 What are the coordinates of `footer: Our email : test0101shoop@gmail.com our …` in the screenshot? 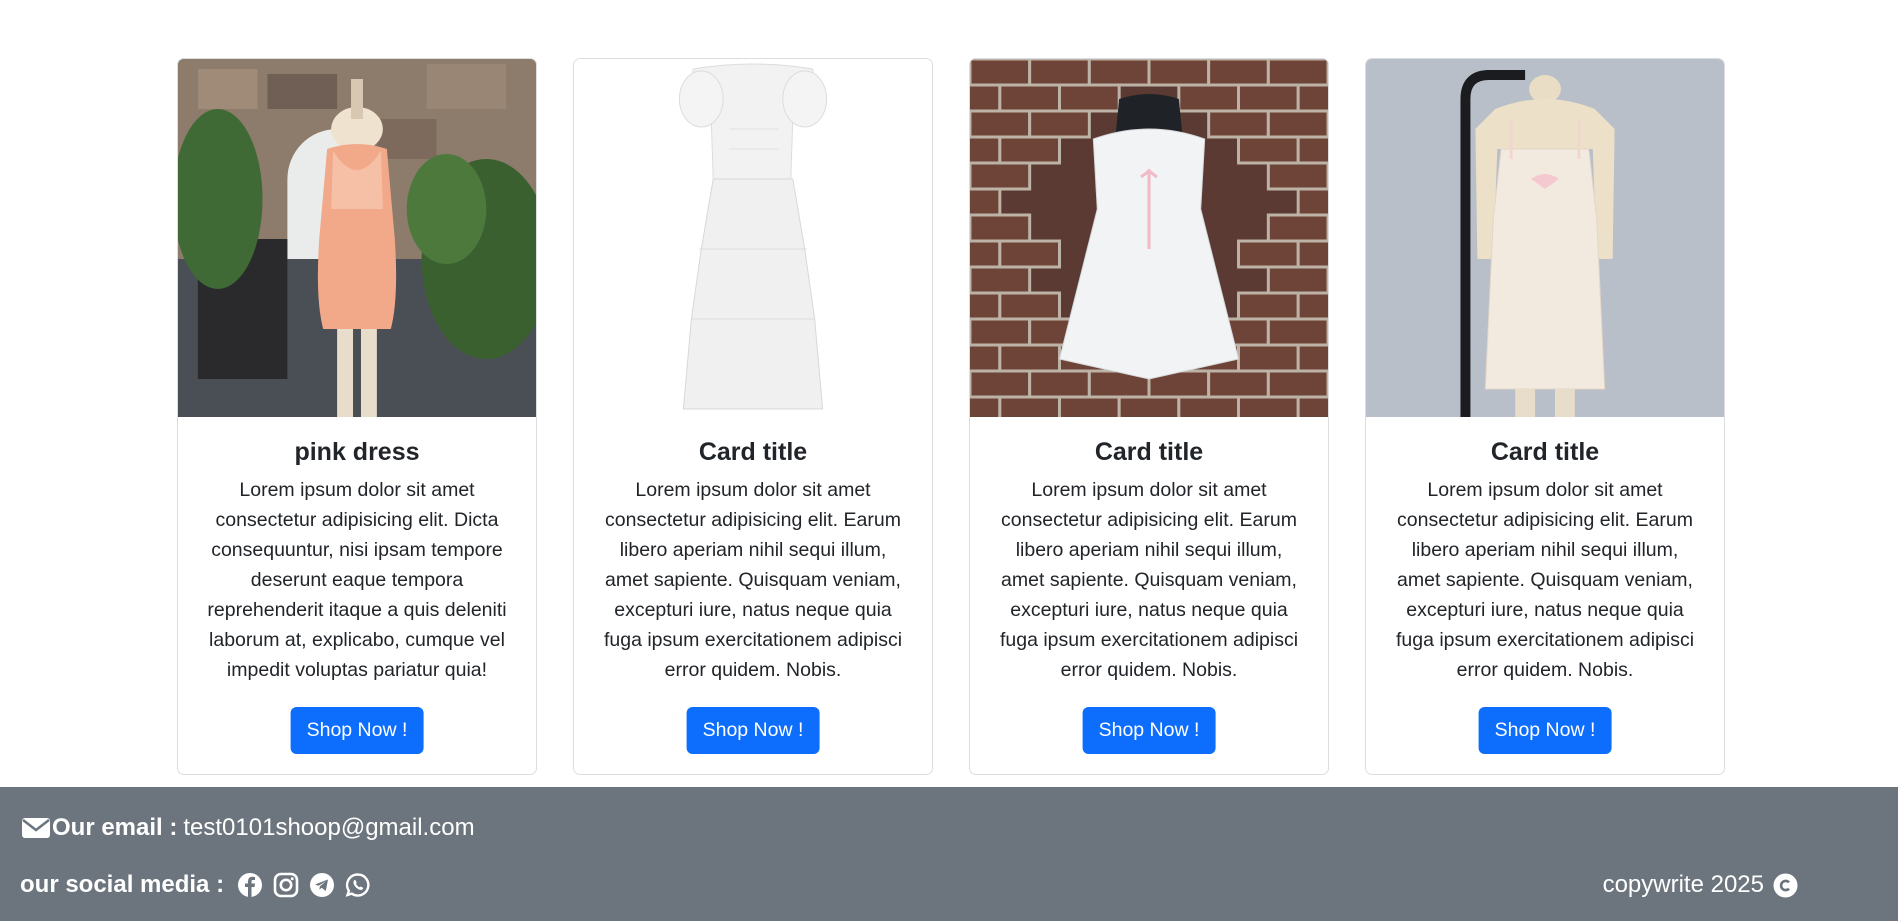 It's located at (949, 854).